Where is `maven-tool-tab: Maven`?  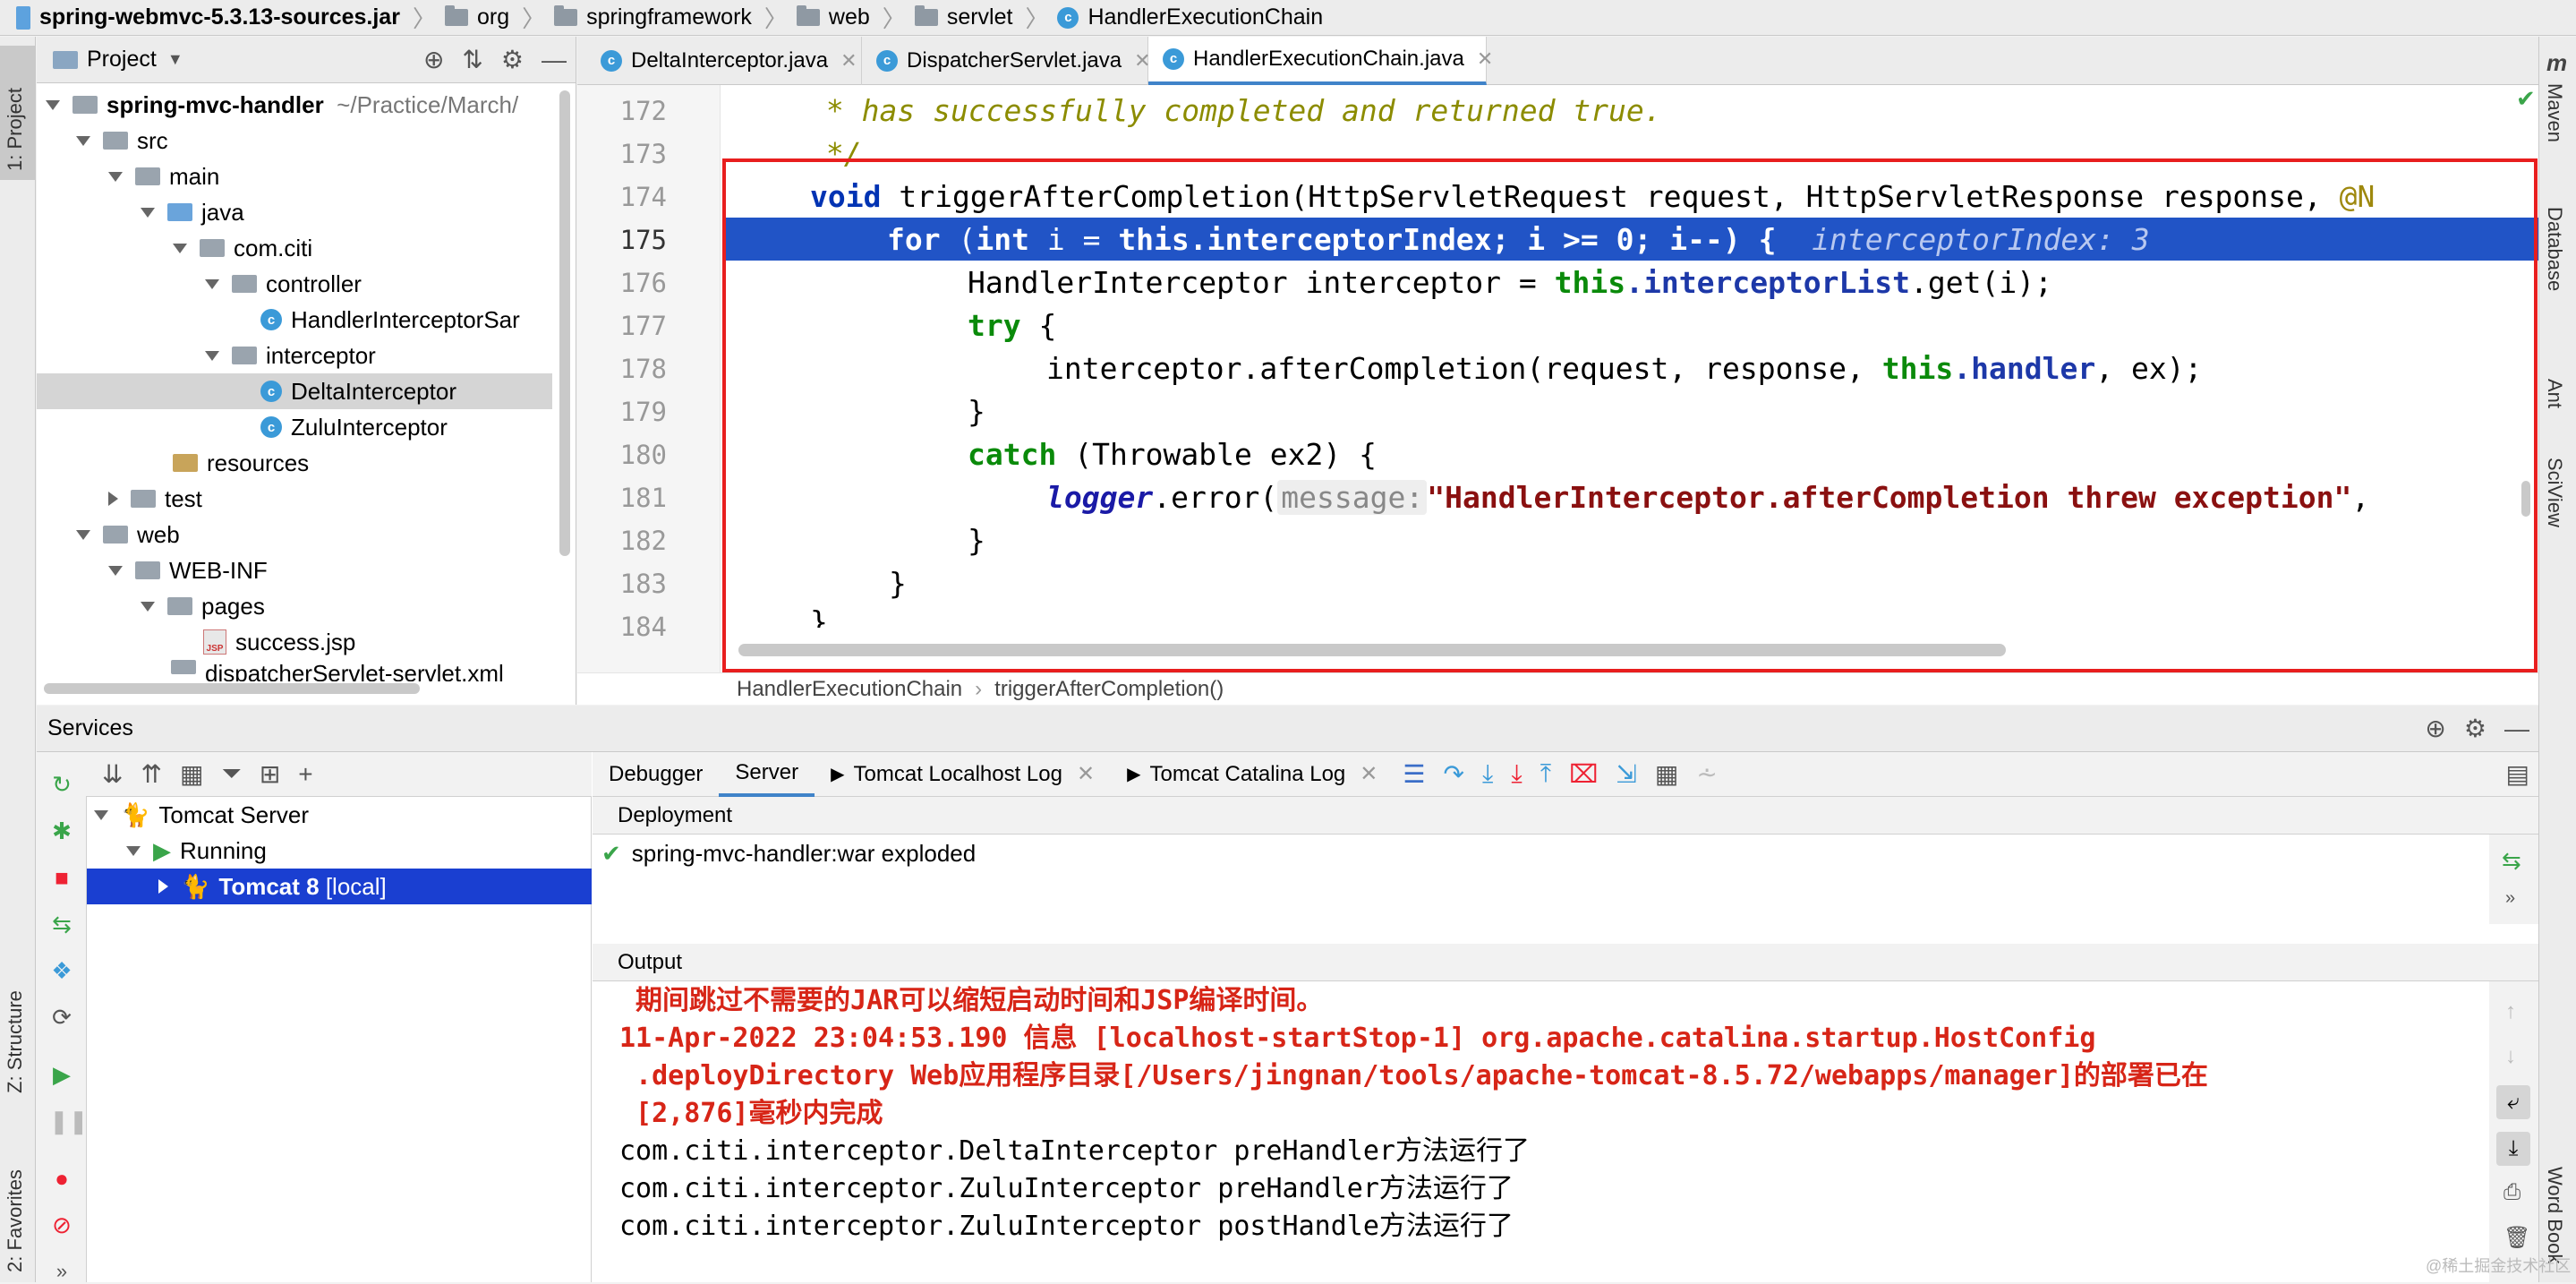 maven-tool-tab: Maven is located at coordinates (2554, 113).